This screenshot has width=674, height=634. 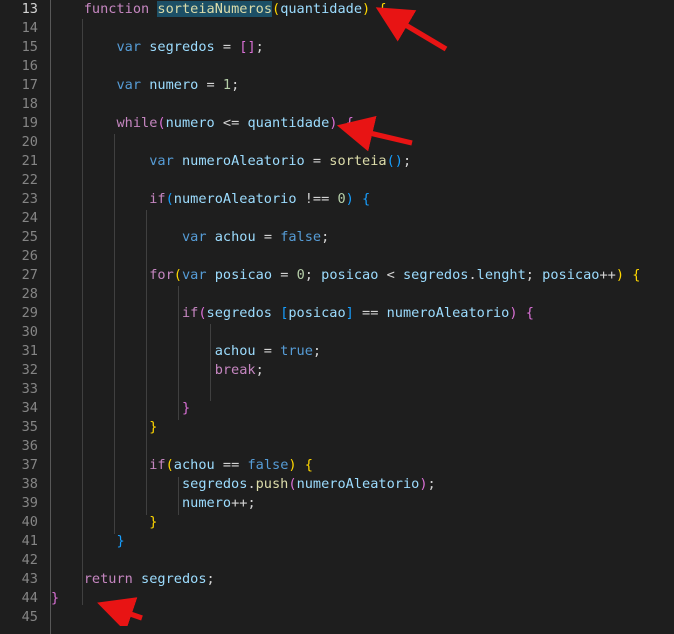 What do you see at coordinates (29, 85) in the screenshot?
I see `line-number: 17` at bounding box center [29, 85].